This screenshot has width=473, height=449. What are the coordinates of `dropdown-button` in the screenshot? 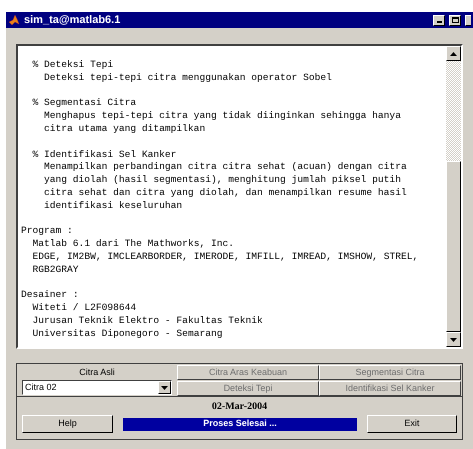 It's located at (164, 387).